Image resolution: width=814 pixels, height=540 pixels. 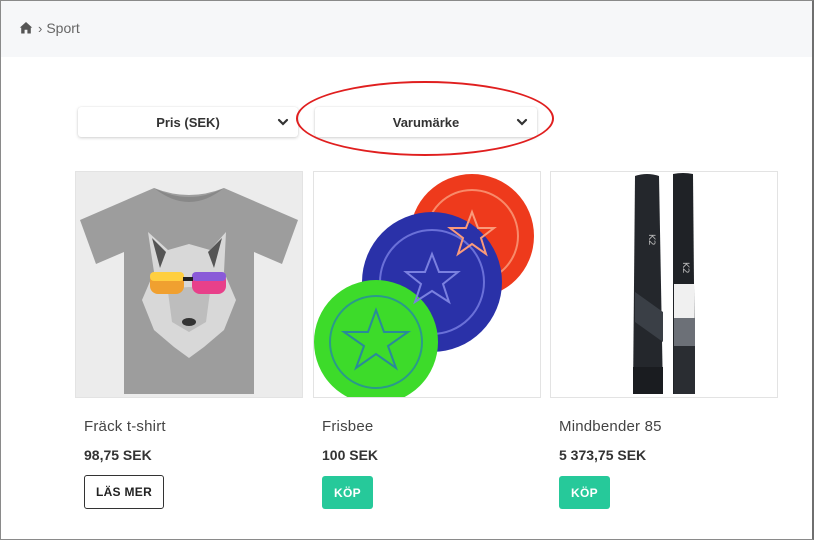 I want to click on product-image-tshirt, so click(x=189, y=284).